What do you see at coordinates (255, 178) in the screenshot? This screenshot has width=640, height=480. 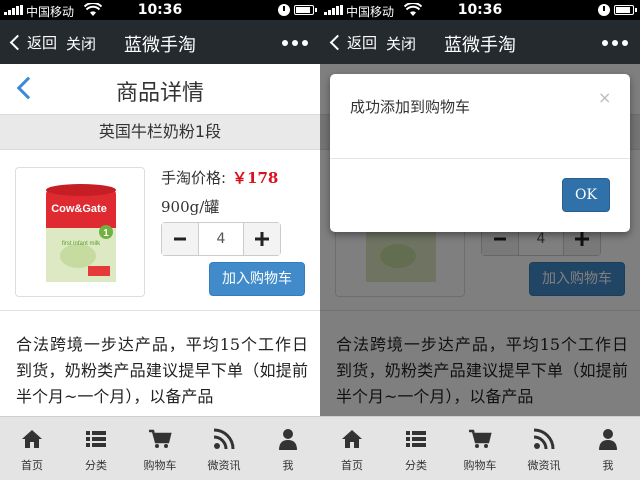 I see `price-value: ￥178` at bounding box center [255, 178].